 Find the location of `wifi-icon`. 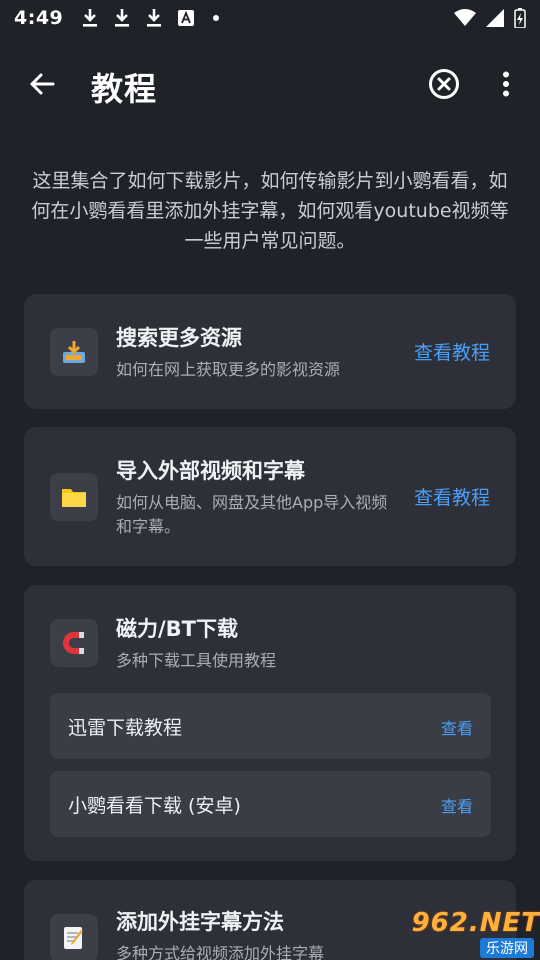

wifi-icon is located at coordinates (465, 17).